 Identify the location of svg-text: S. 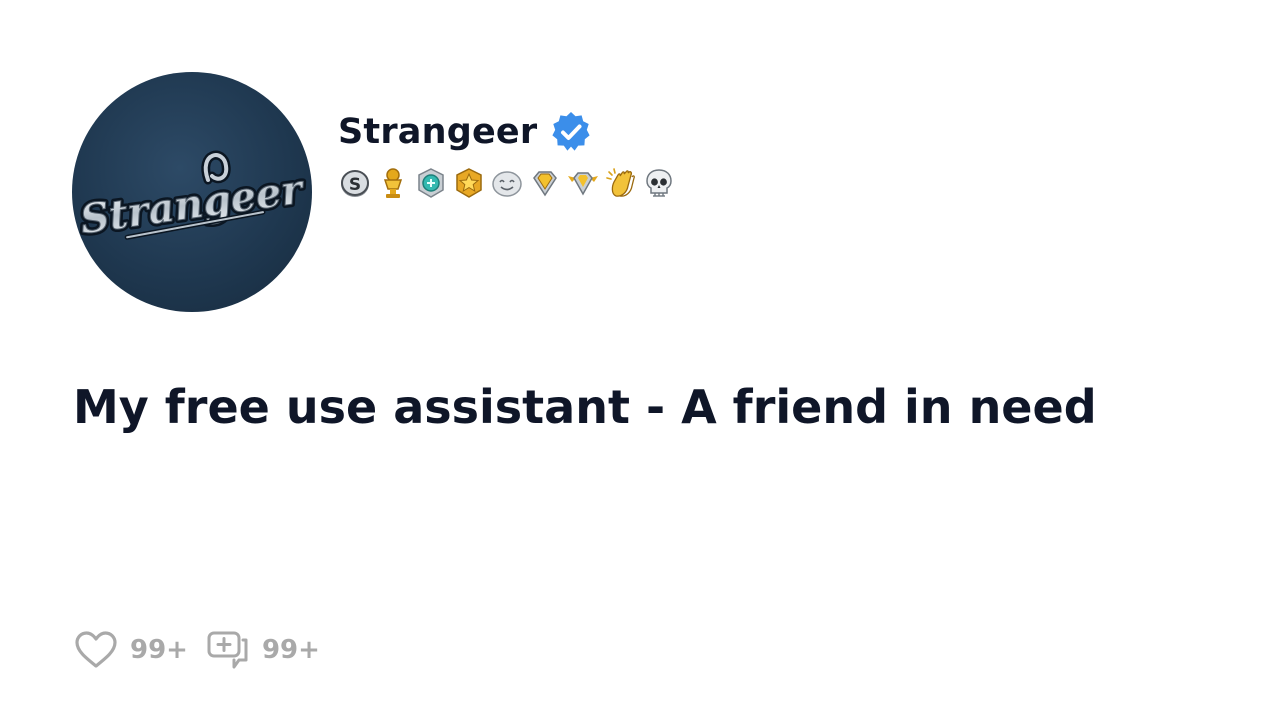
(355, 185).